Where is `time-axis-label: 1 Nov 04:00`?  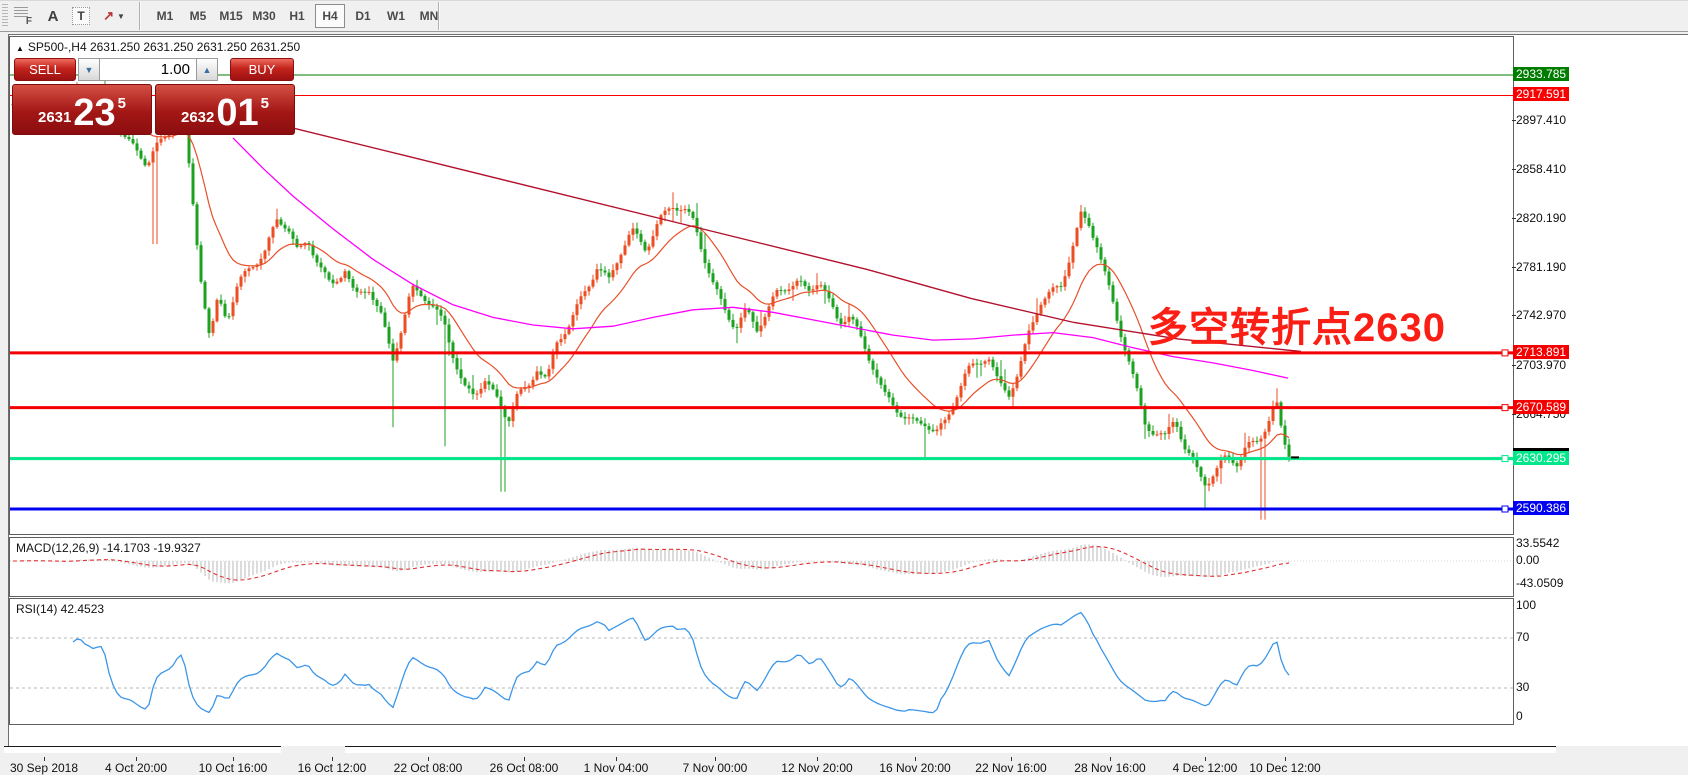 time-axis-label: 1 Nov 04:00 is located at coordinates (616, 768).